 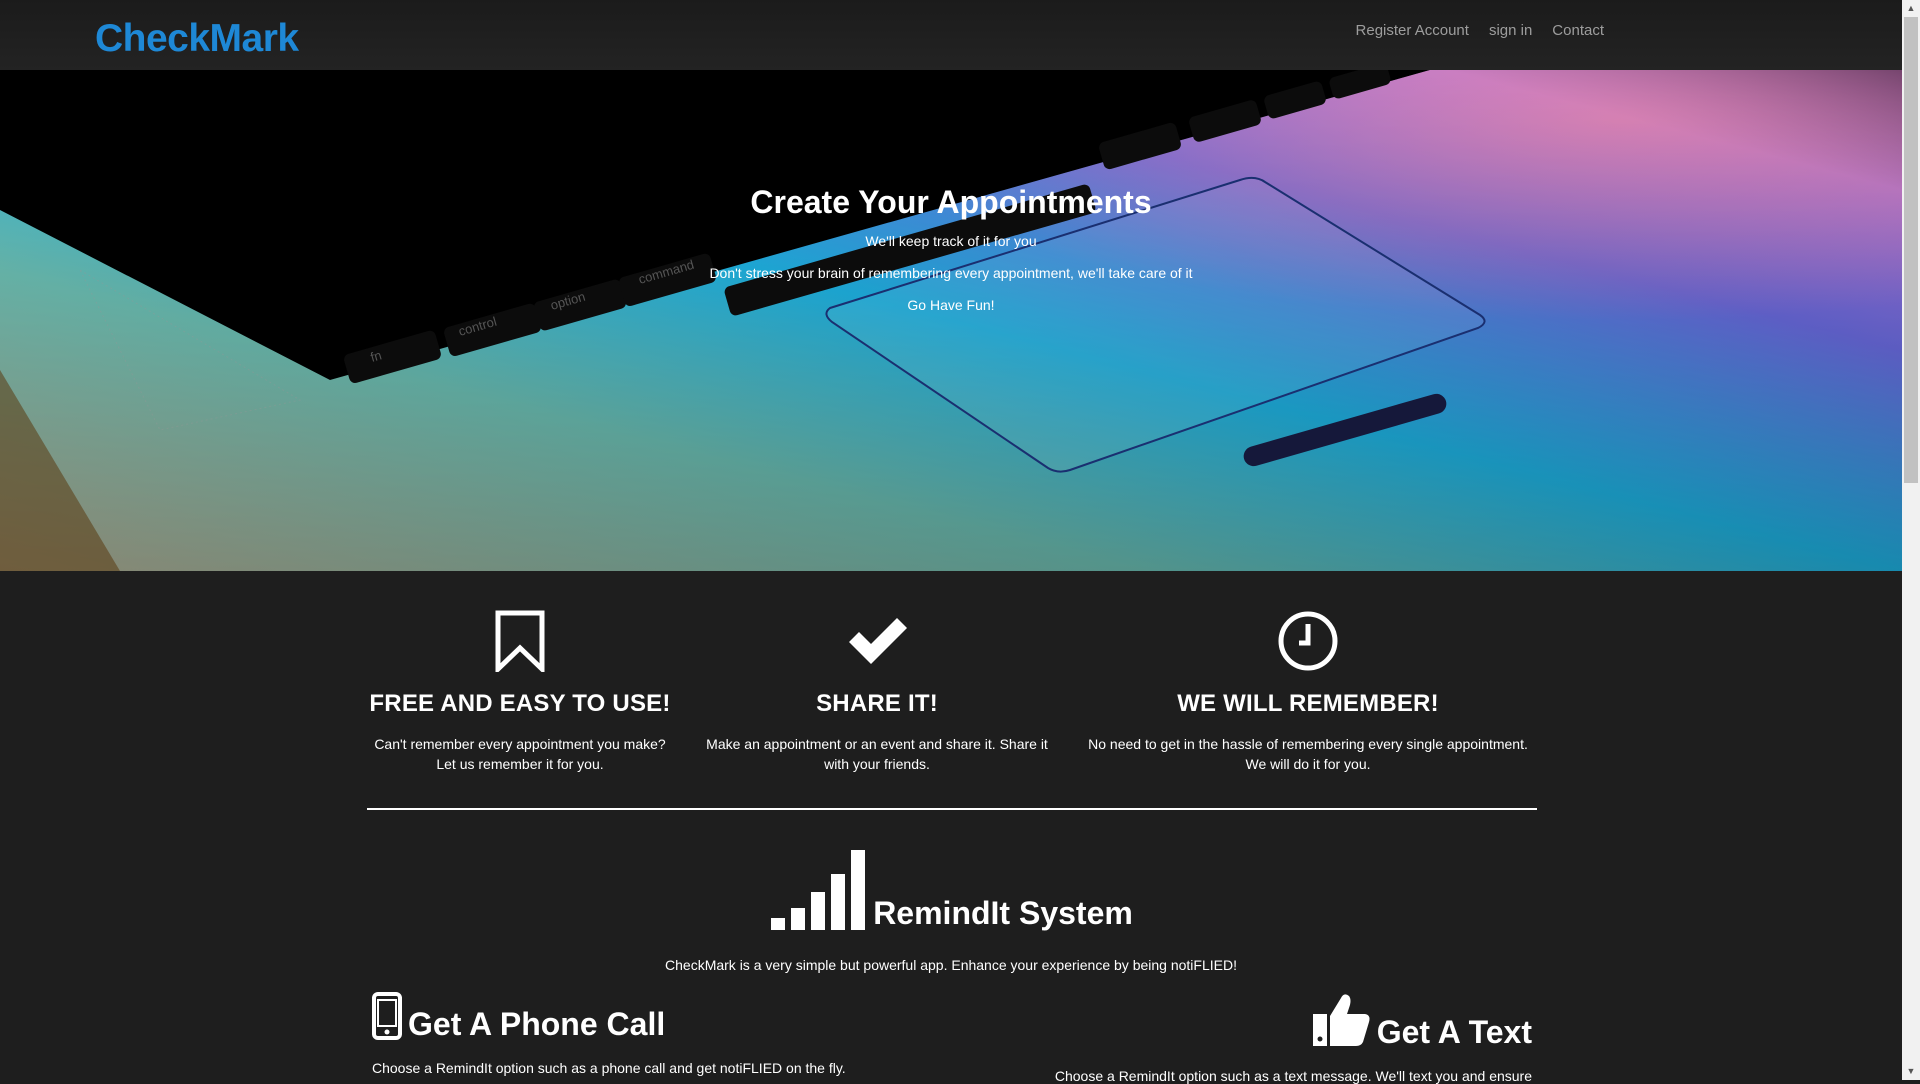 I want to click on clock-icon, so click(x=1308, y=641).